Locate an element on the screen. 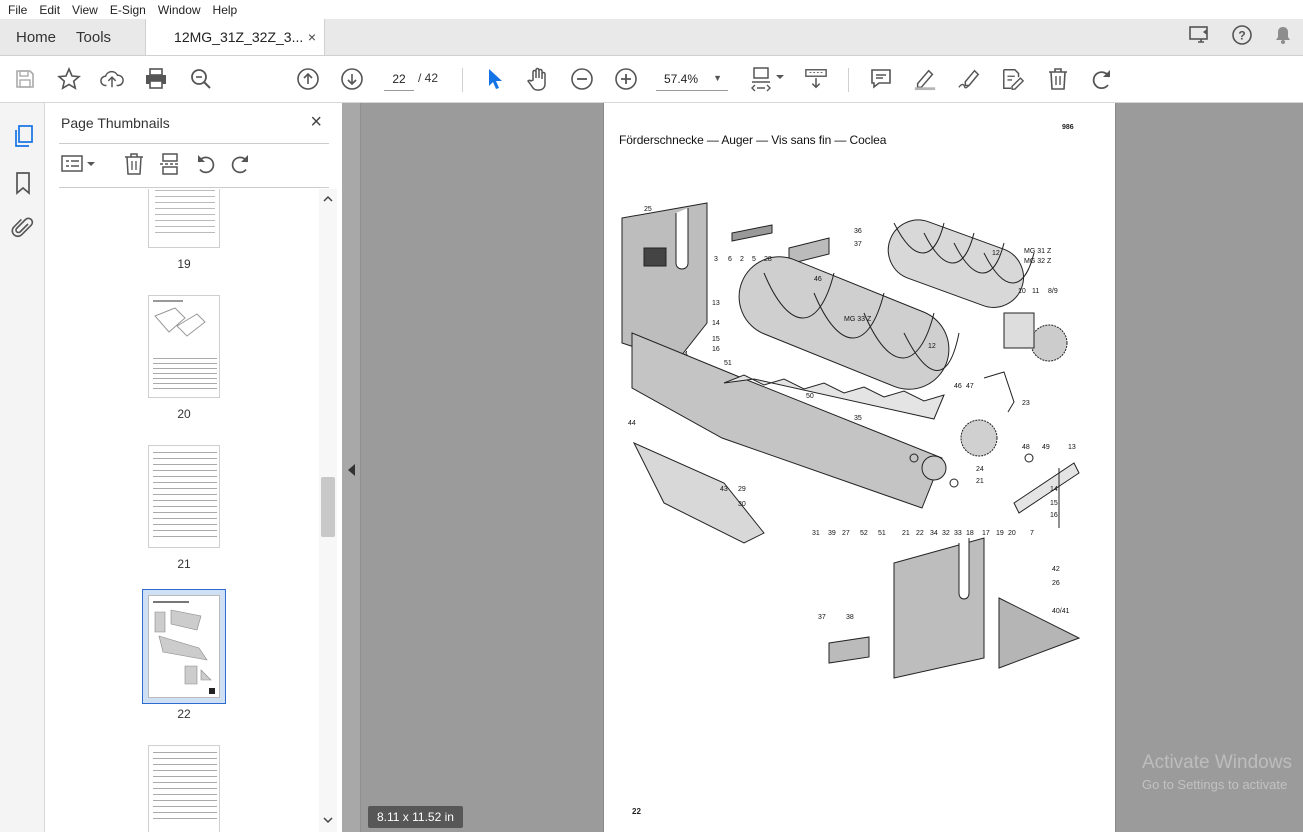 Image resolution: width=1303 pixels, height=832 pixels. callout-24: 24 is located at coordinates (980, 469).